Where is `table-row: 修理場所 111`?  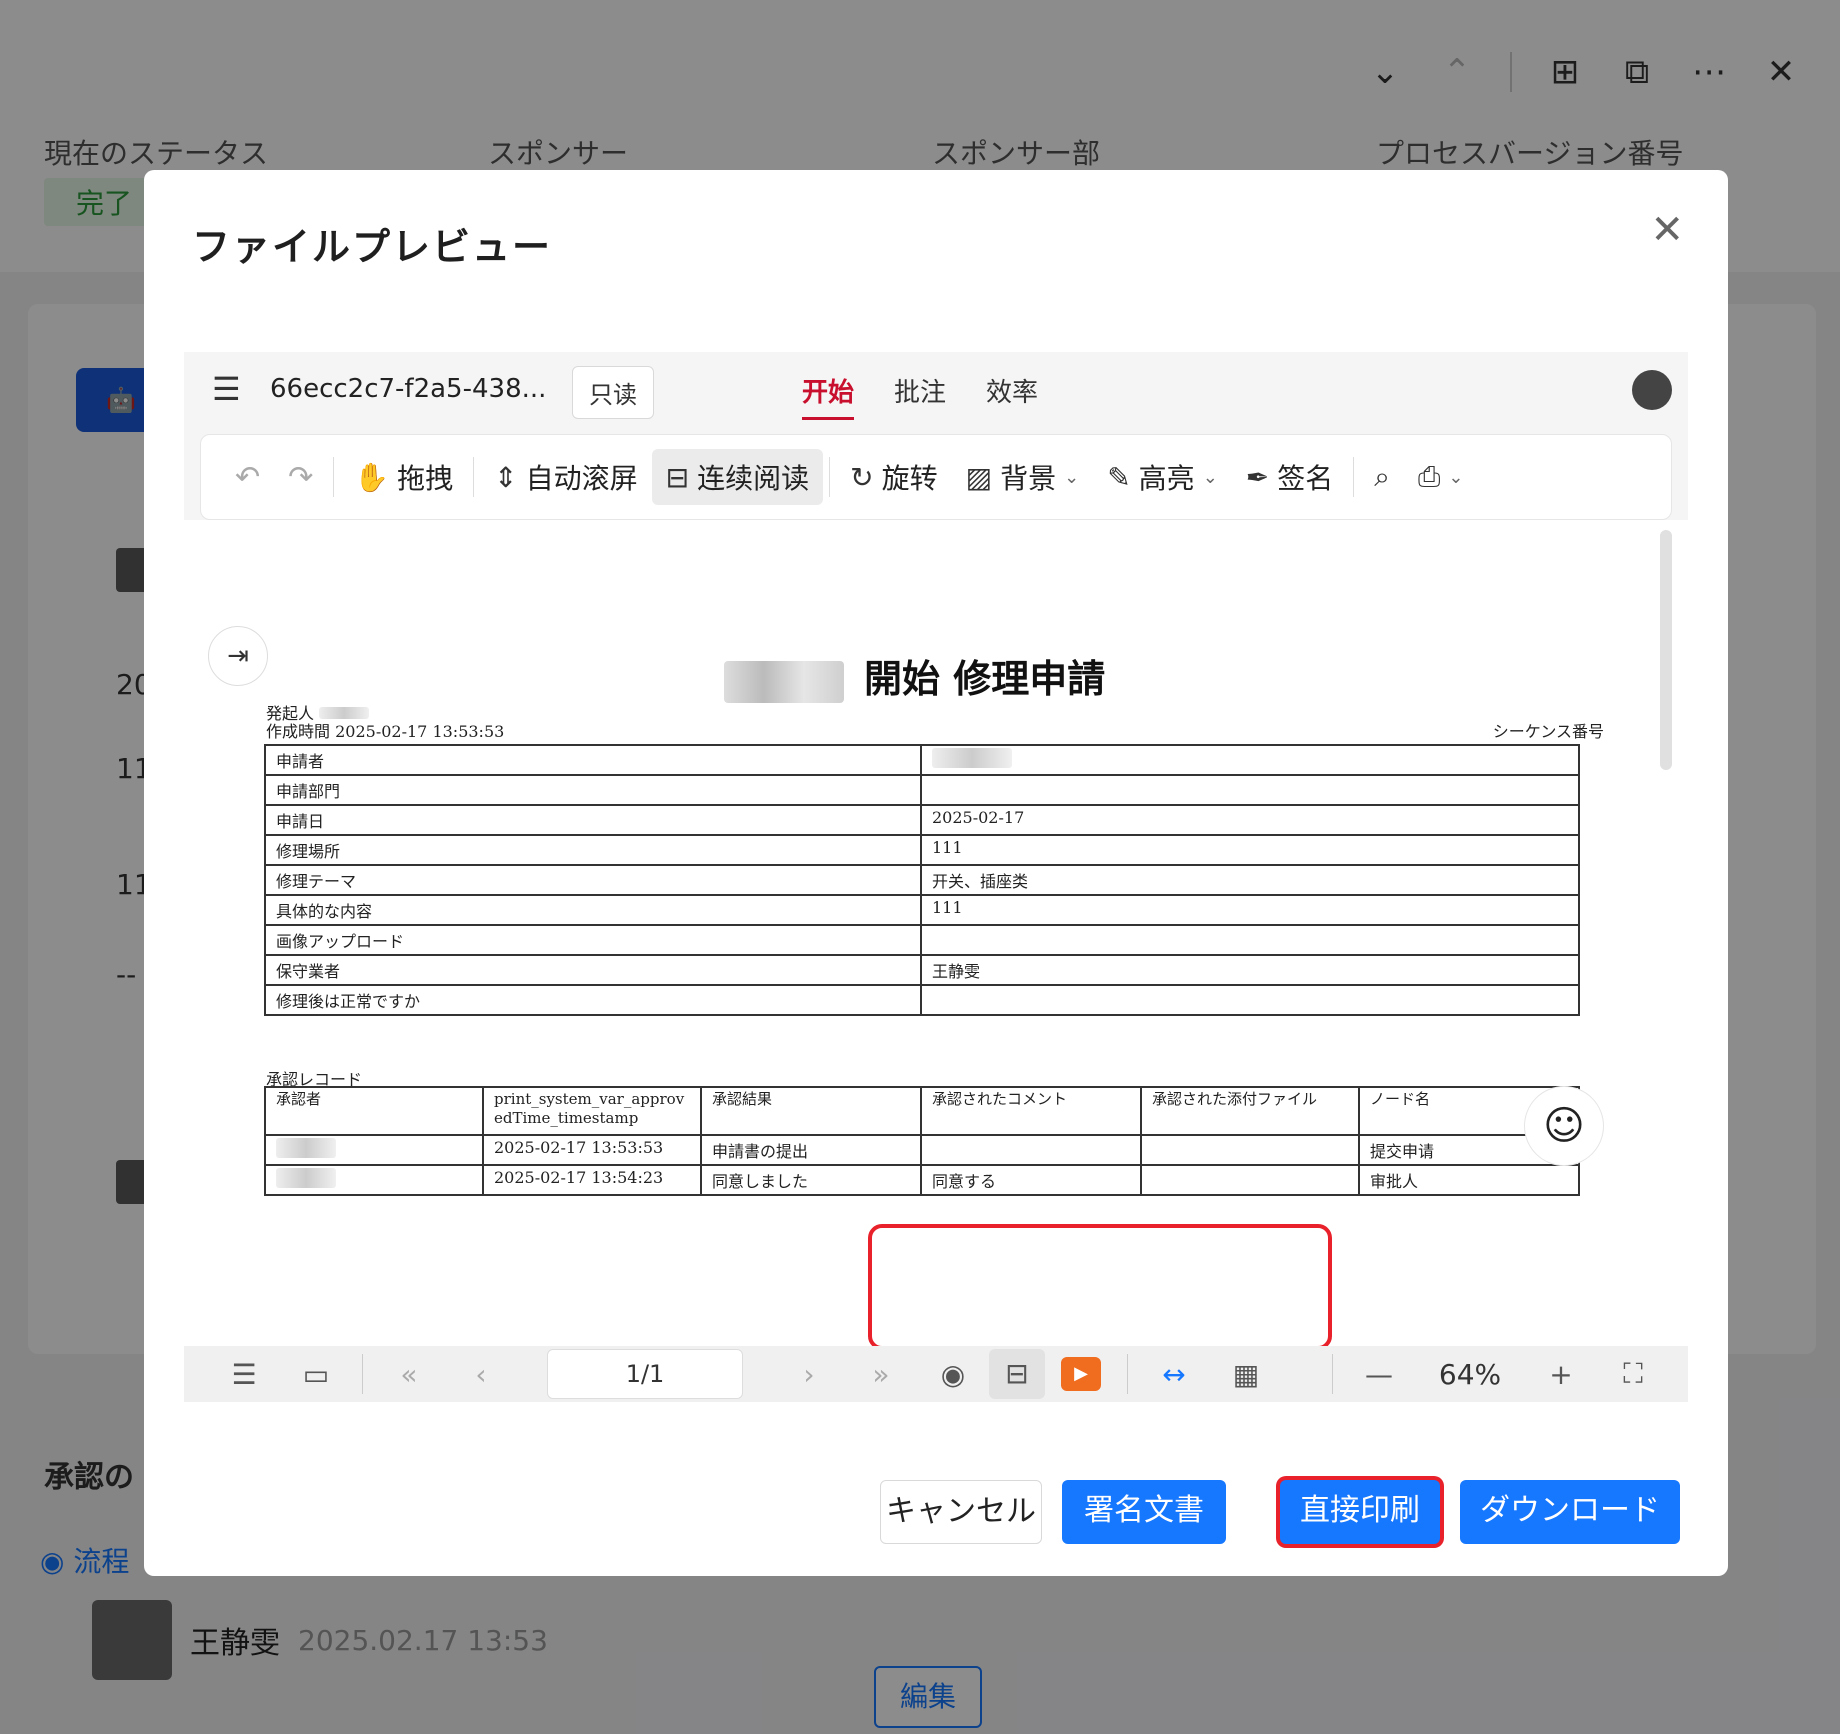 table-row: 修理場所 111 is located at coordinates (922, 850).